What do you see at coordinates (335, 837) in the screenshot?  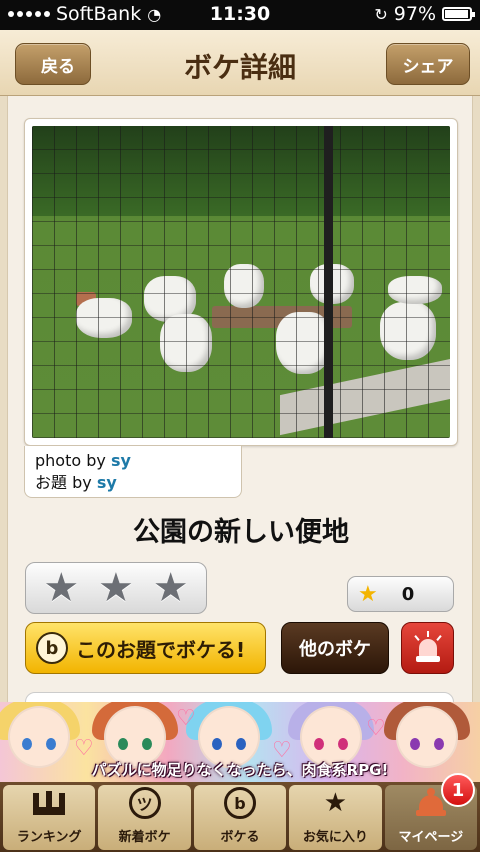 I see `tab-favorites-label: お気に入り` at bounding box center [335, 837].